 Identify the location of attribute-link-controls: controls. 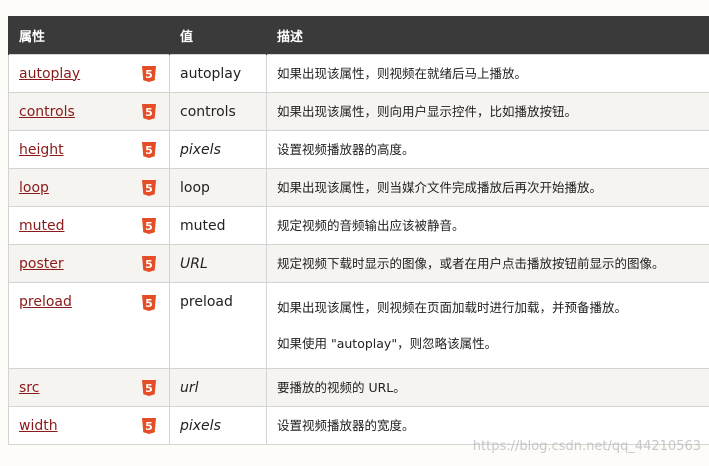
(47, 112).